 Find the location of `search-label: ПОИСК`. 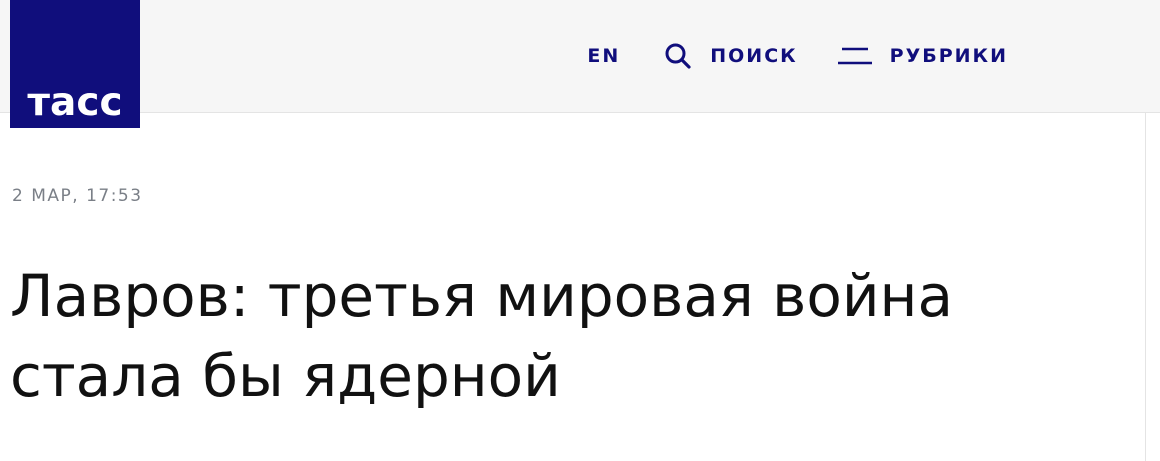

search-label: ПОИСК is located at coordinates (754, 56).